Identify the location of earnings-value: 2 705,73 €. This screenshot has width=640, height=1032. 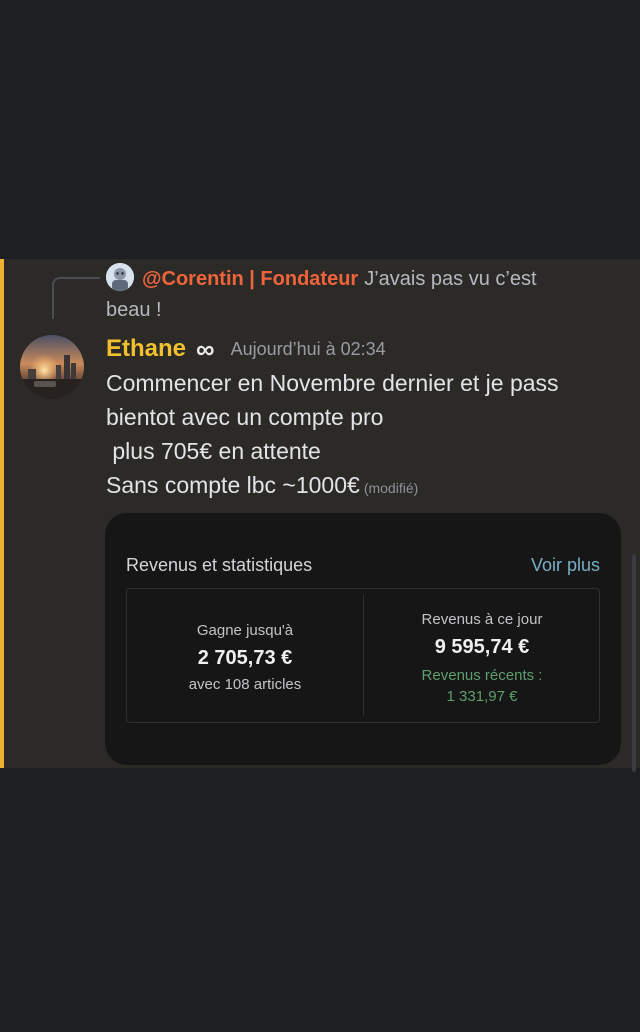
(245, 658).